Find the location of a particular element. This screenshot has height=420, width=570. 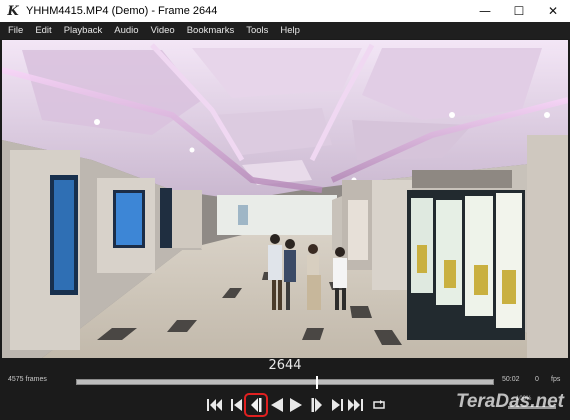

previous-frame-icon is located at coordinates (256, 405).